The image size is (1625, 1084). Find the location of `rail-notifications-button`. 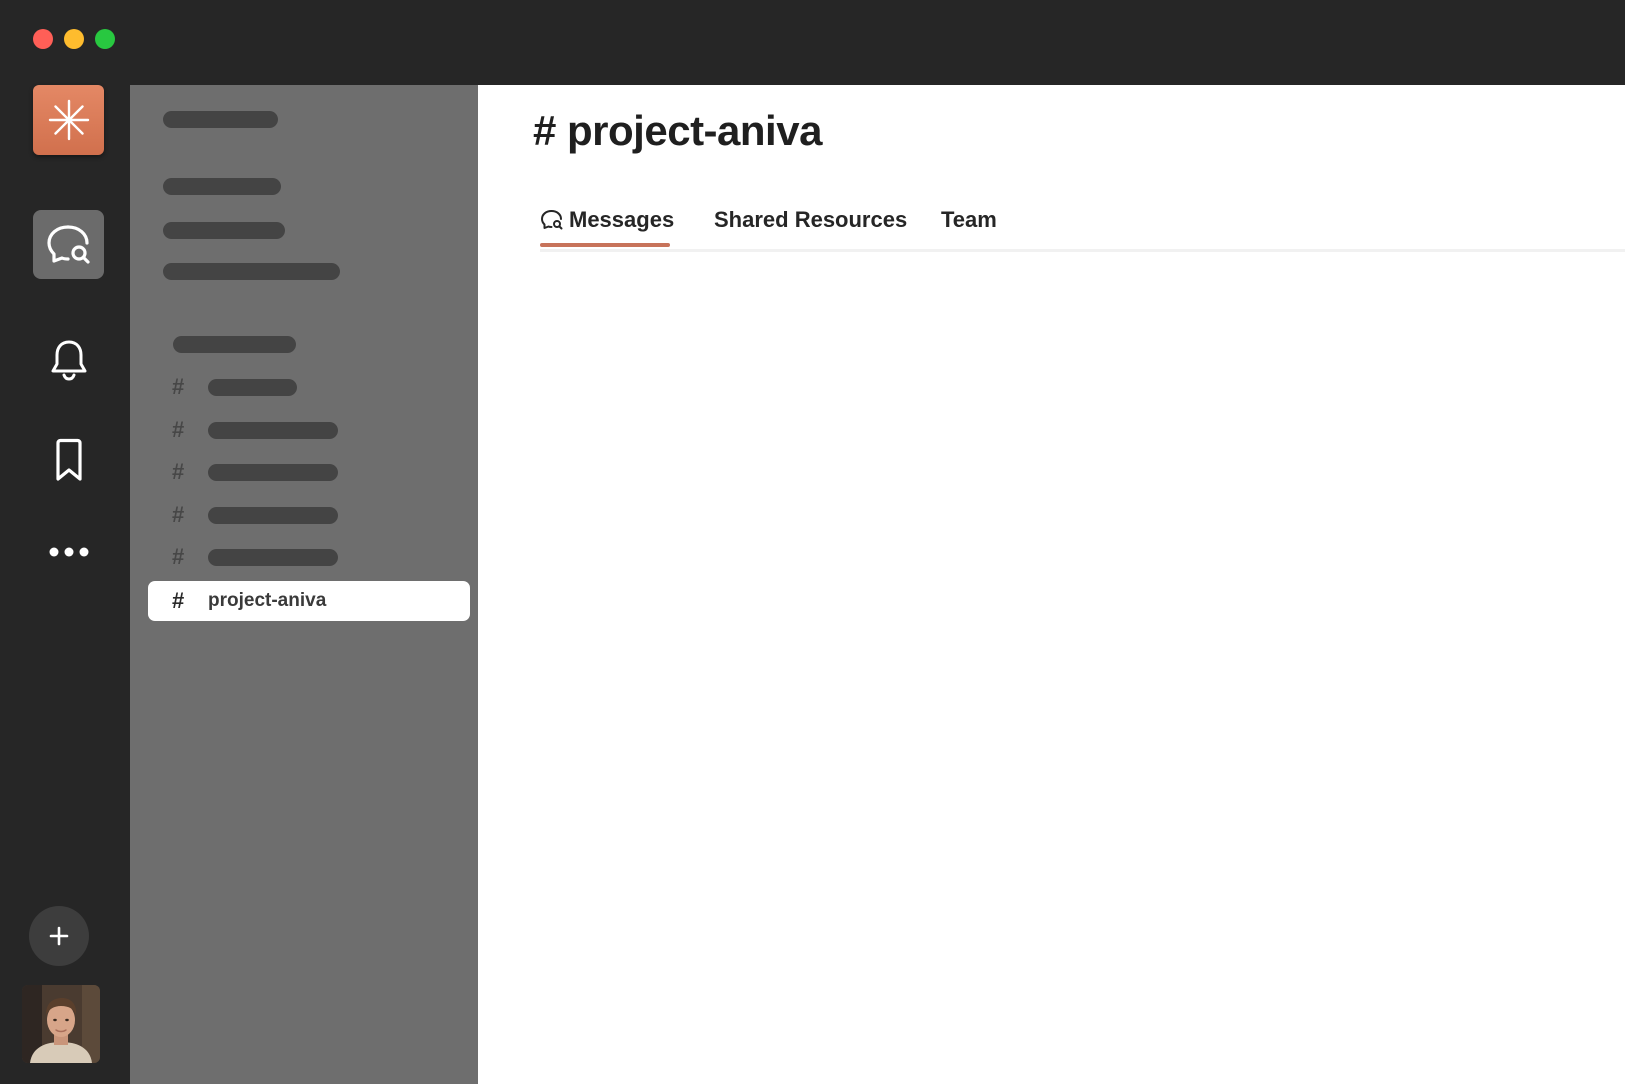

rail-notifications-button is located at coordinates (68, 359).